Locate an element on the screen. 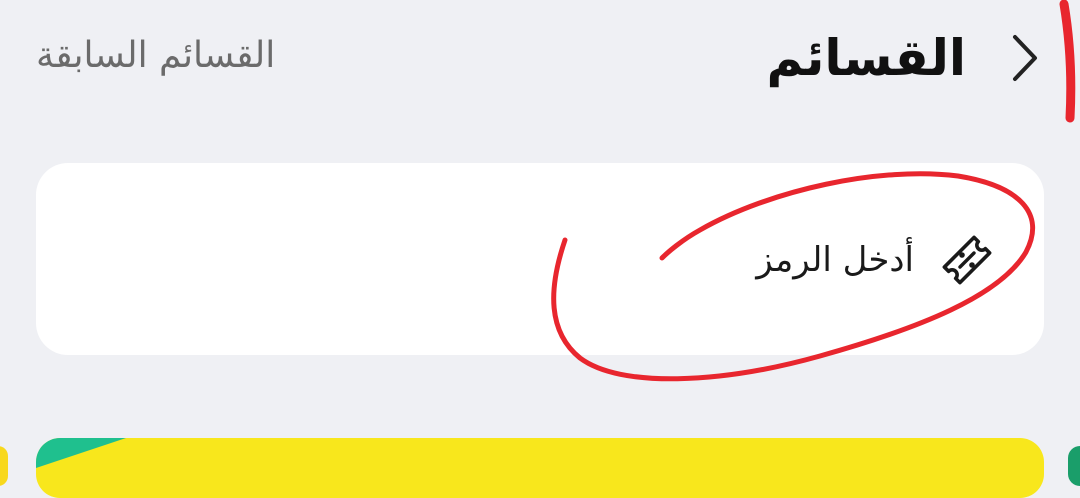 The width and height of the screenshot is (1080, 498). chevron-right-icon is located at coordinates (1025, 58).